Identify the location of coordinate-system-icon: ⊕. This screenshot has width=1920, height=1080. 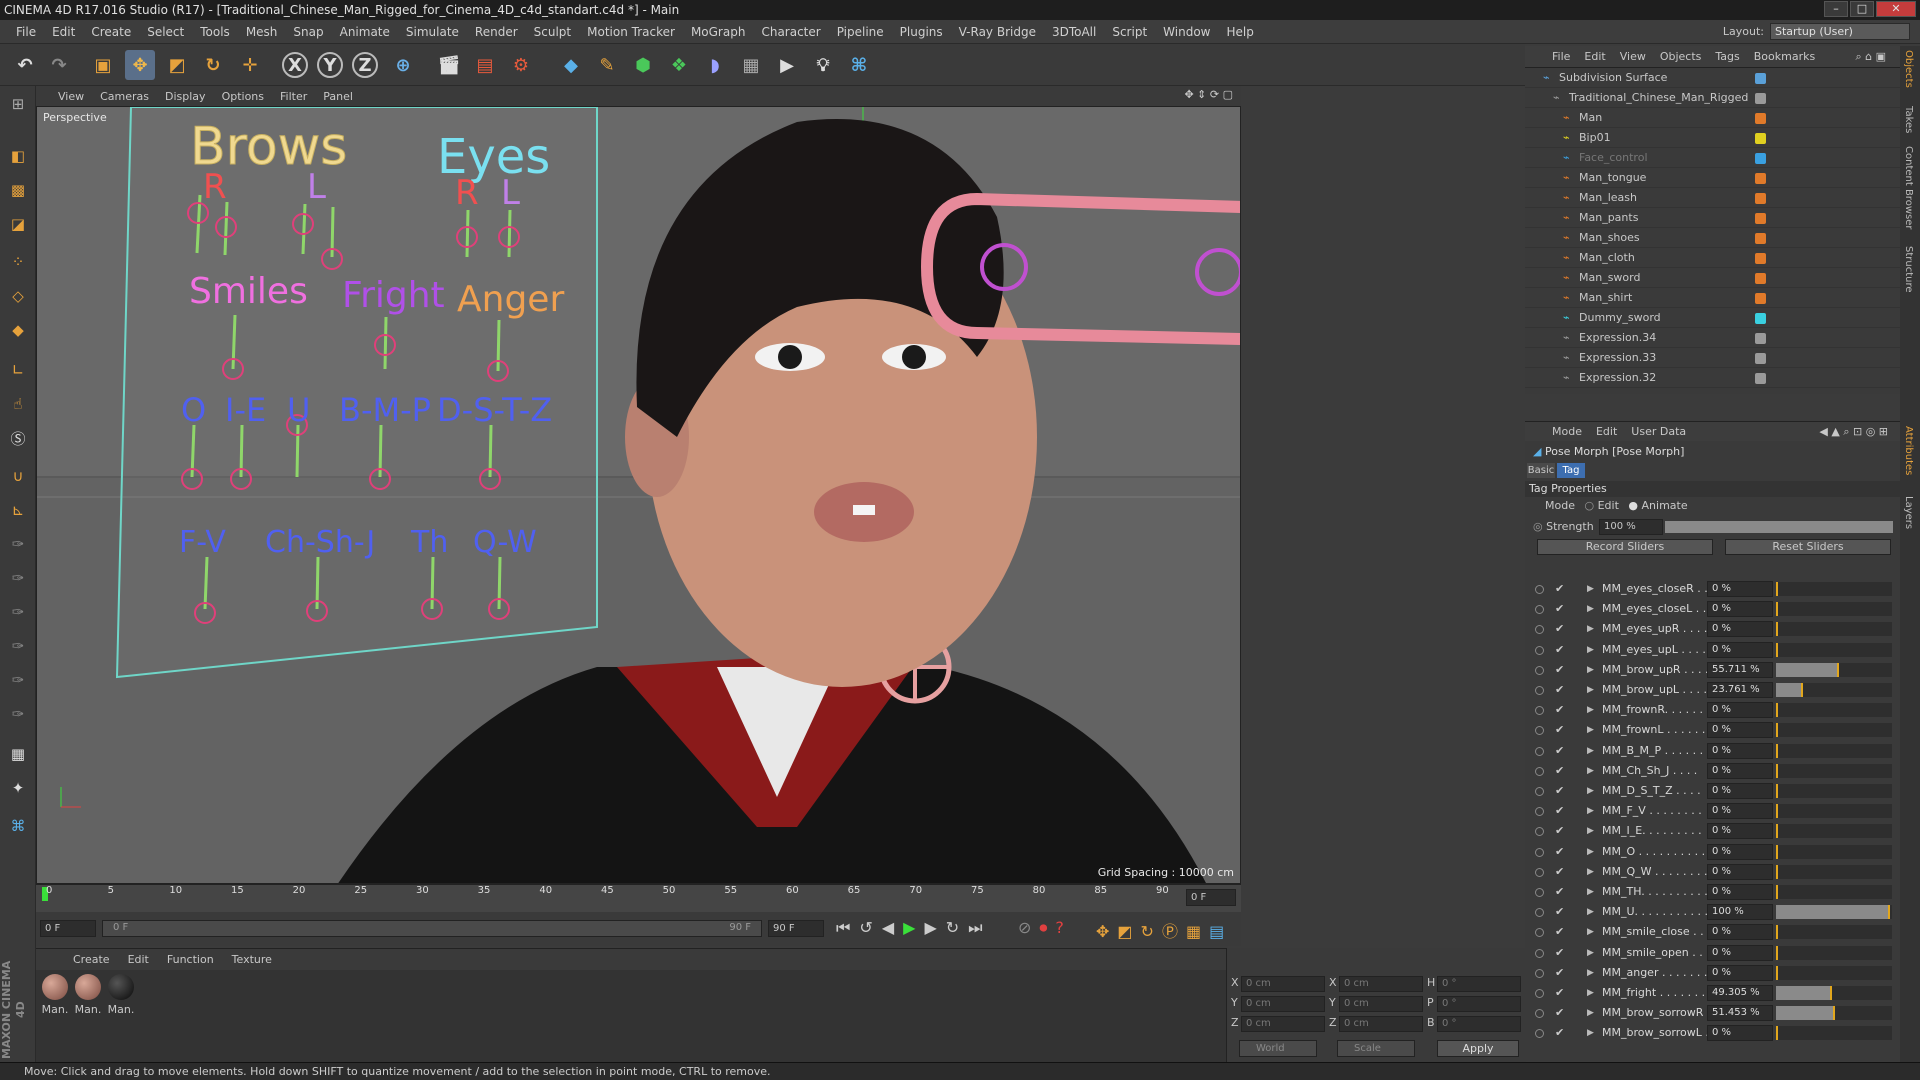
(403, 65).